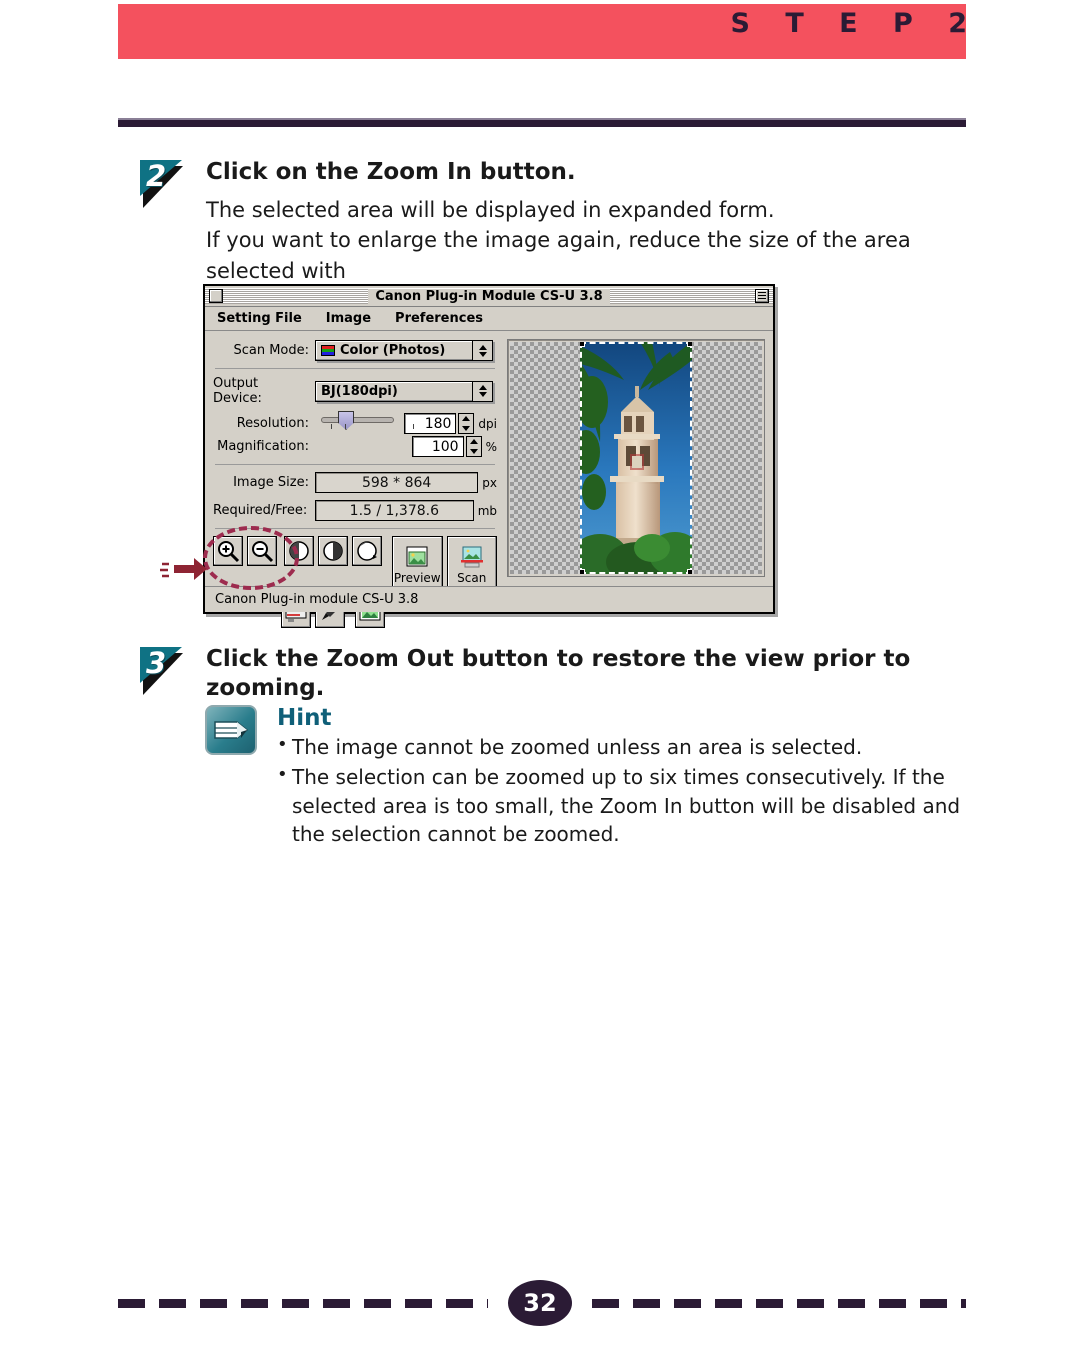 The width and height of the screenshot is (1080, 1364). I want to click on marquee-handle-tl, so click(582, 344).